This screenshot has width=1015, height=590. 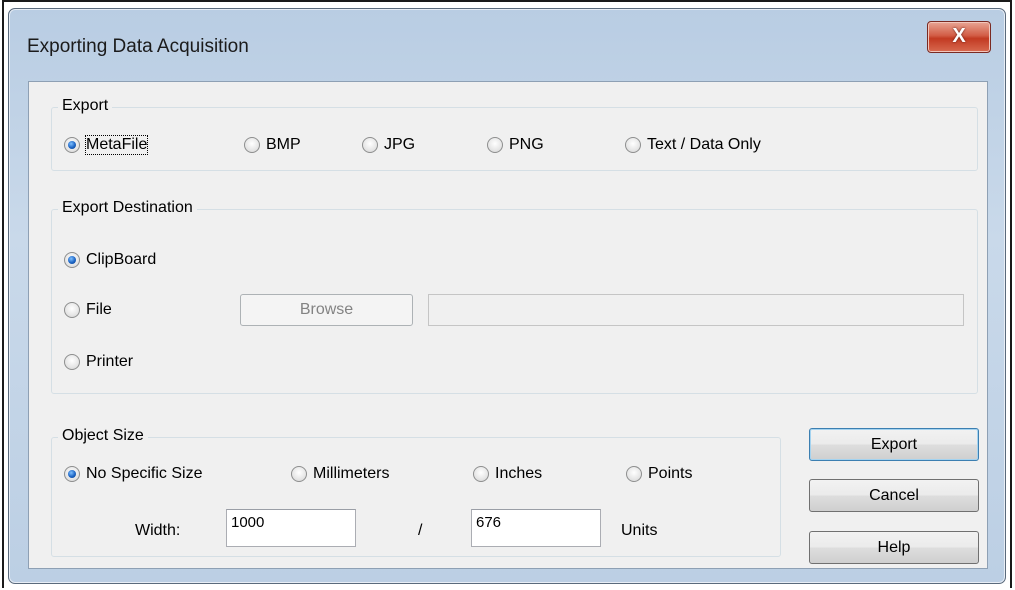 What do you see at coordinates (704, 144) in the screenshot?
I see `radio-text-data-only-label: Text / Data Only` at bounding box center [704, 144].